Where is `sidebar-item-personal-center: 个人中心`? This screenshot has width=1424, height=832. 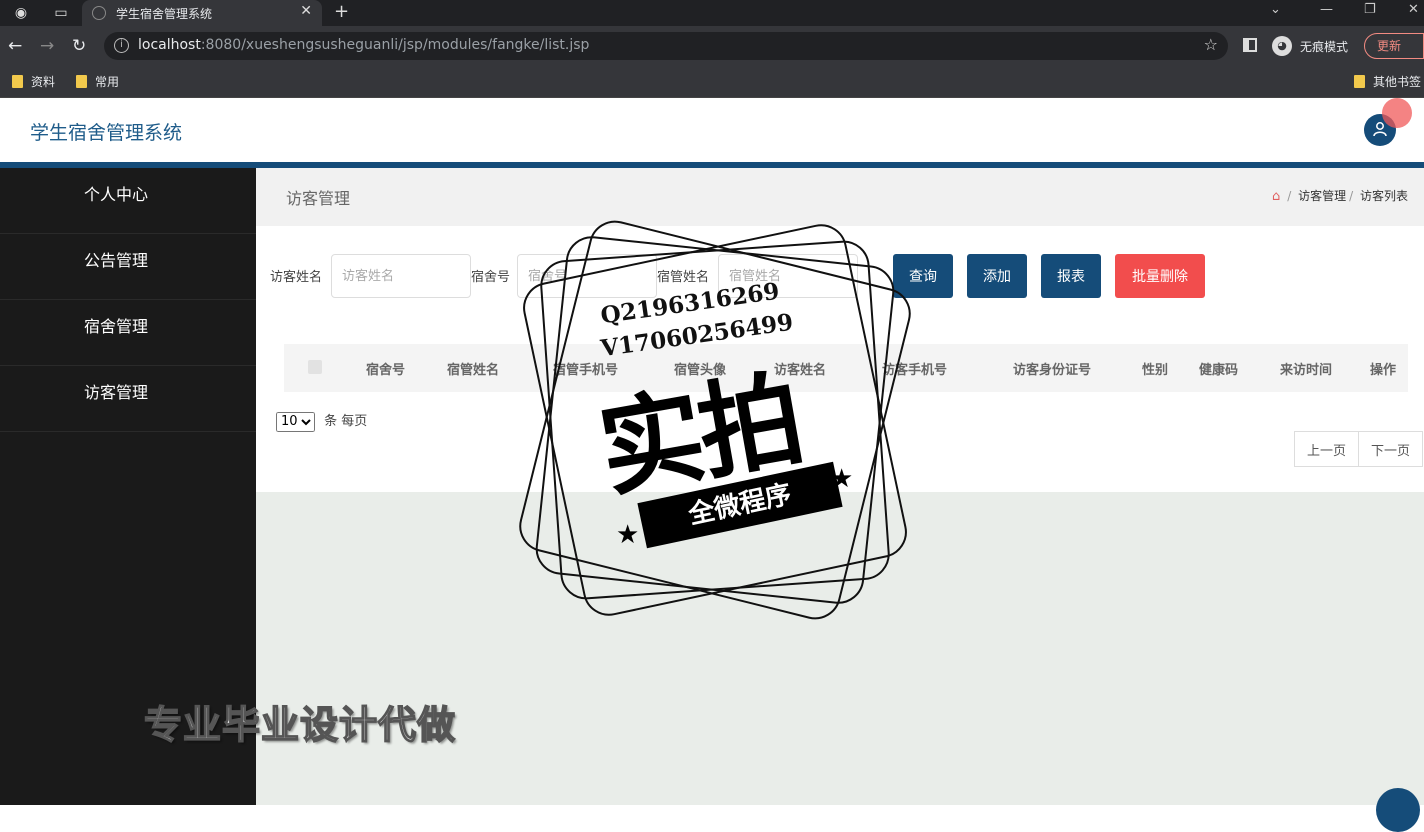 sidebar-item-personal-center: 个人中心 is located at coordinates (128, 201).